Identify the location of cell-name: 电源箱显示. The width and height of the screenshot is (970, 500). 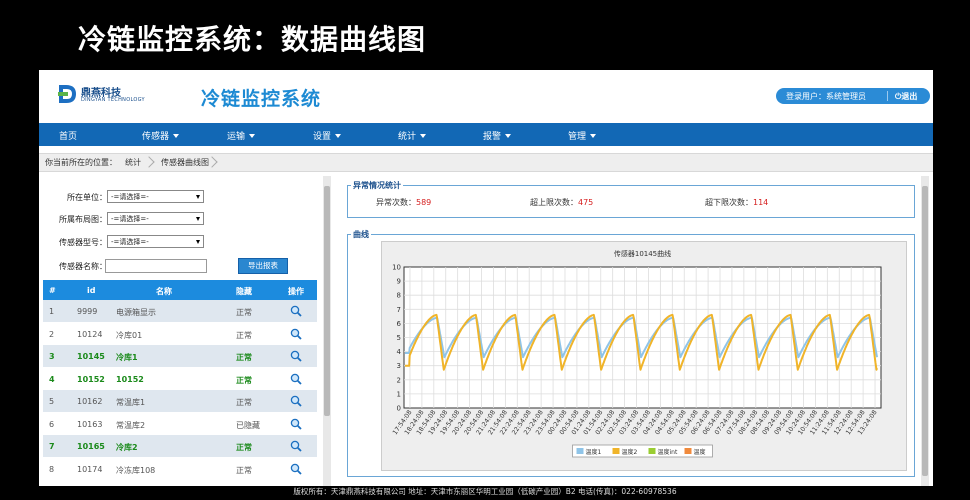
(136, 312).